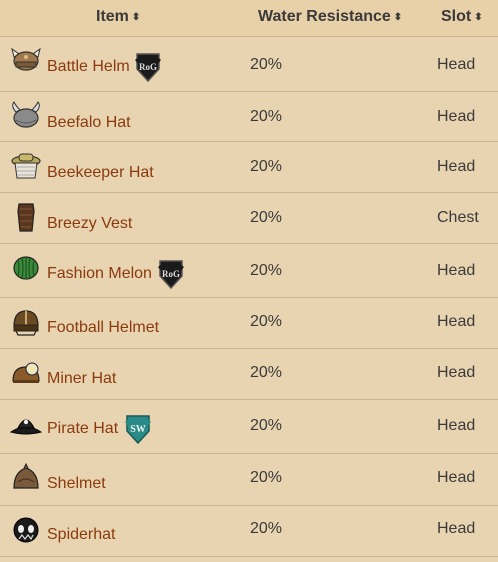  Describe the element at coordinates (26, 166) in the screenshot. I see `beekeeper-hat-icon` at that location.